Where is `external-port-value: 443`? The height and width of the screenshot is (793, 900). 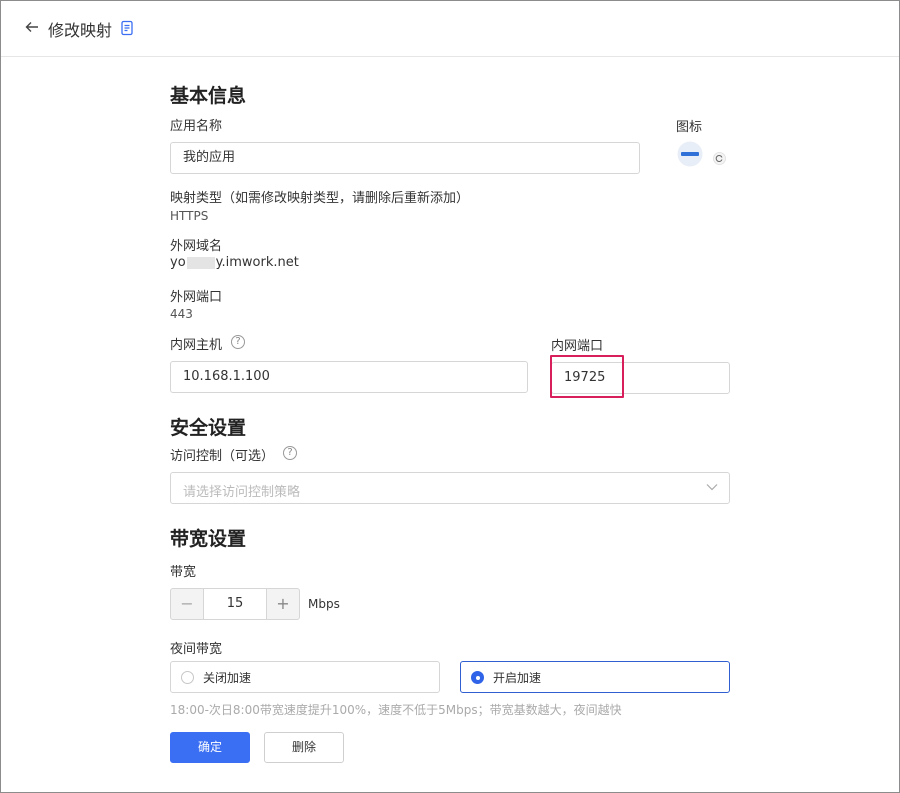
external-port-value: 443 is located at coordinates (181, 314).